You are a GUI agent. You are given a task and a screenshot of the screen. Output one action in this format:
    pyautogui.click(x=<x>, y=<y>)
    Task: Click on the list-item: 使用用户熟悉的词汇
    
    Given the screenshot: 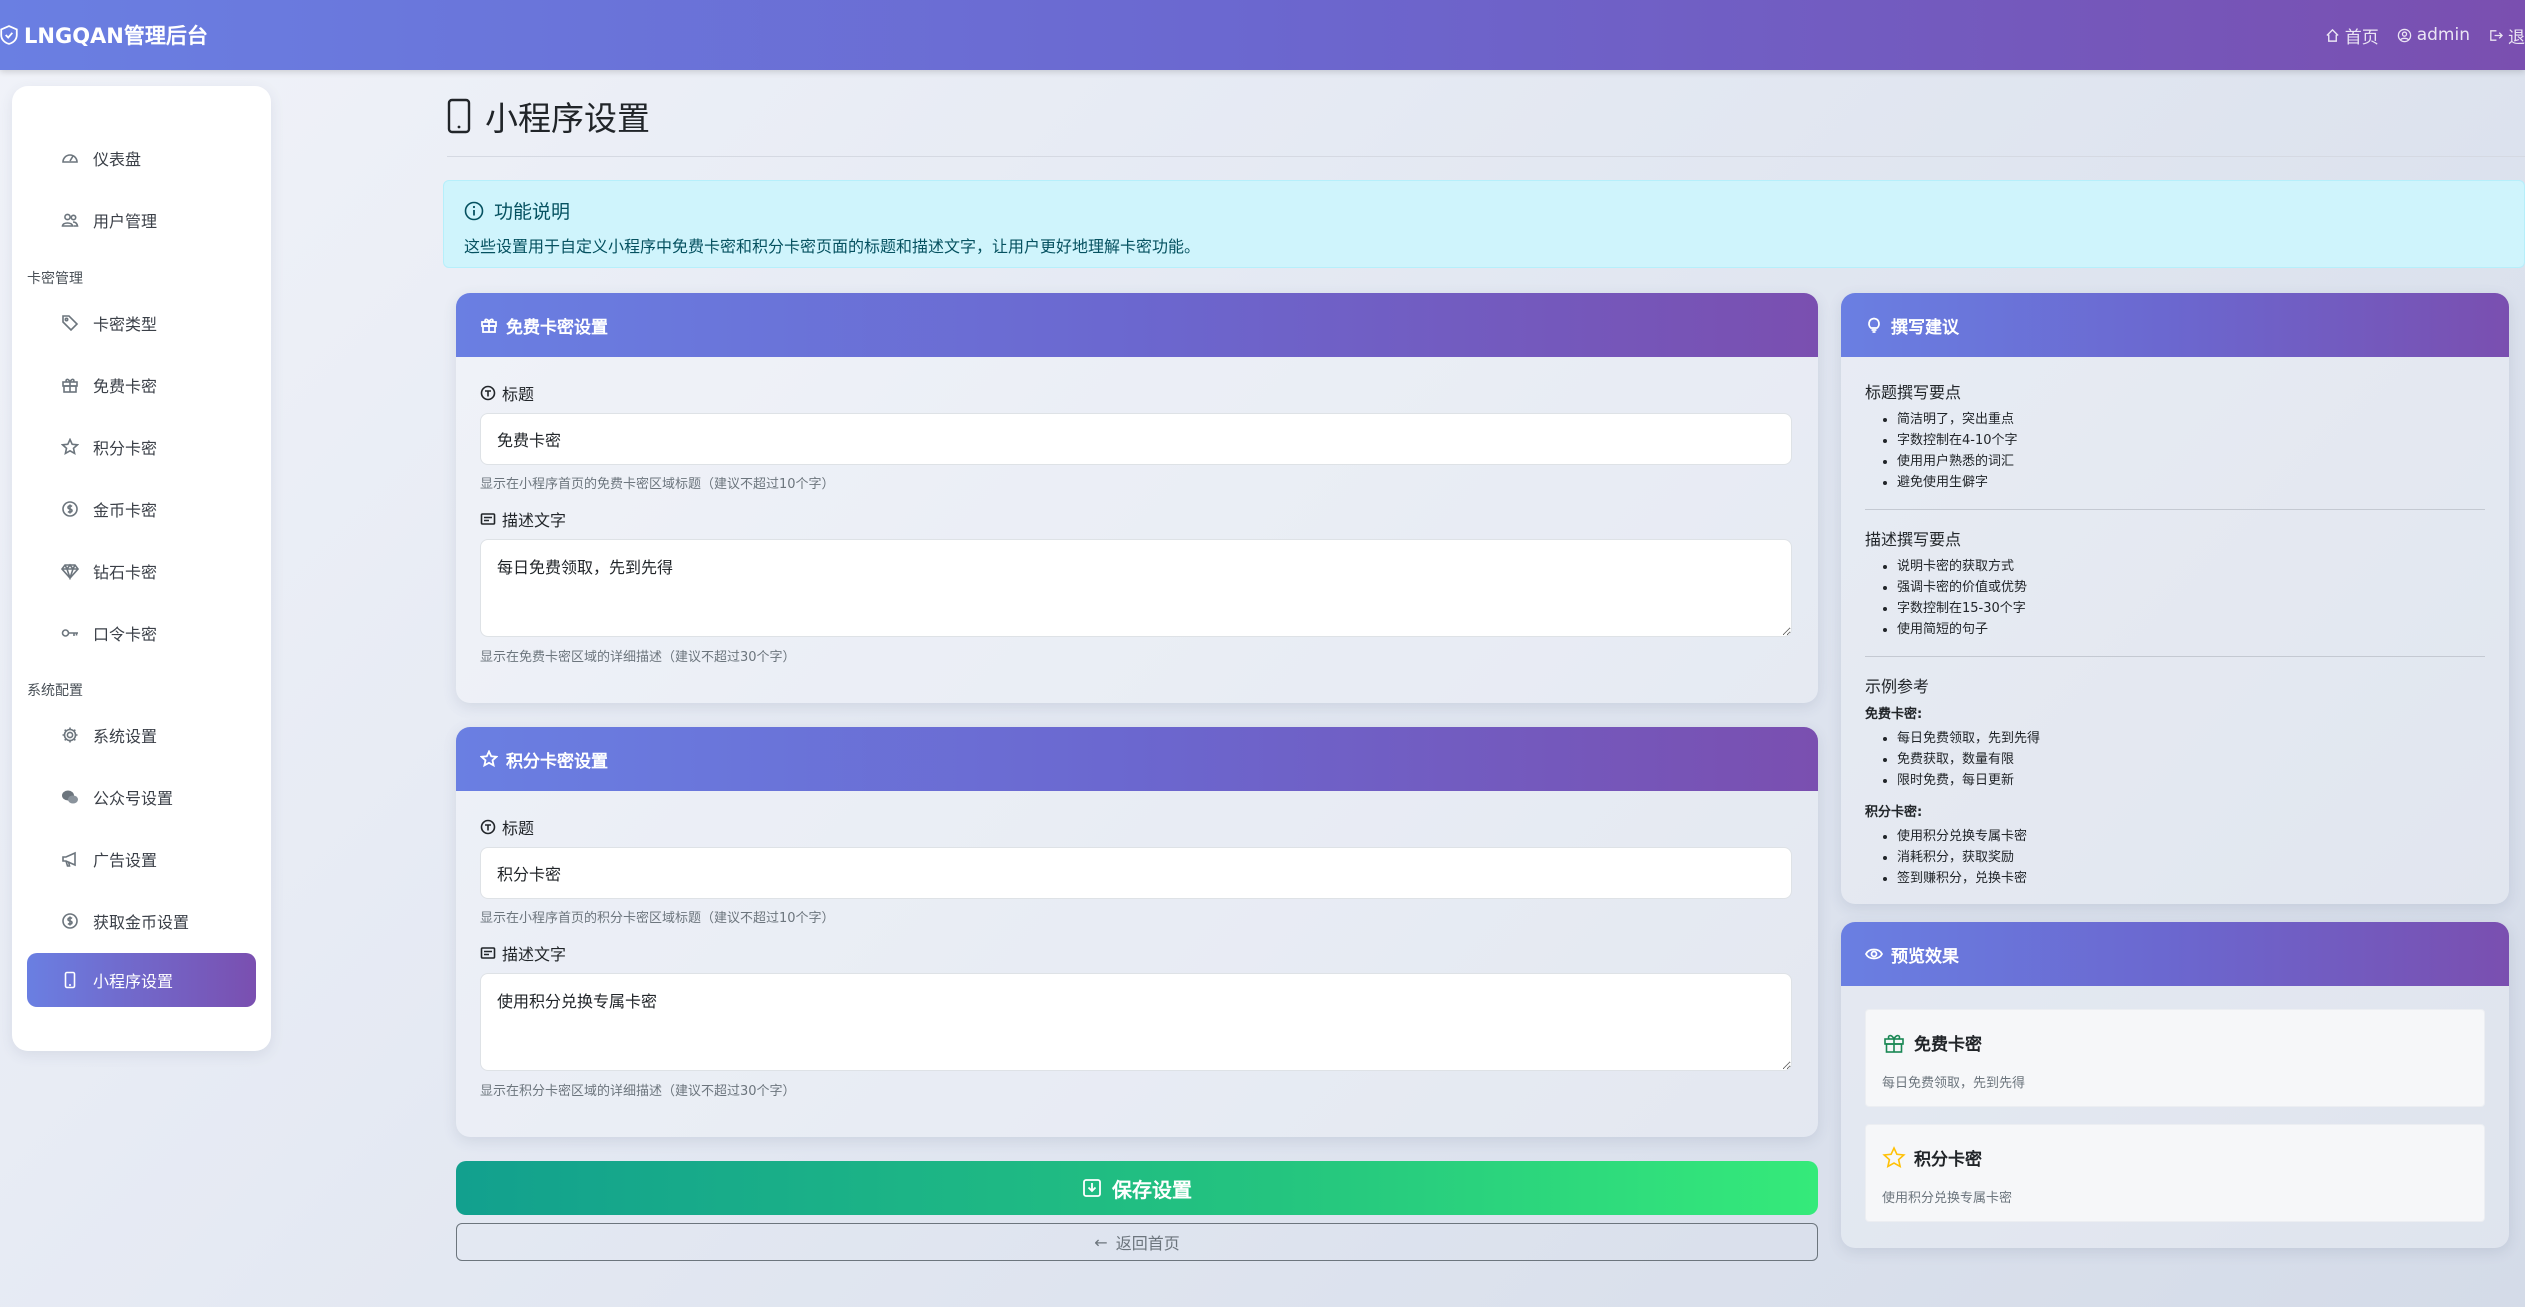 What is the action you would take?
    pyautogui.click(x=2191, y=461)
    